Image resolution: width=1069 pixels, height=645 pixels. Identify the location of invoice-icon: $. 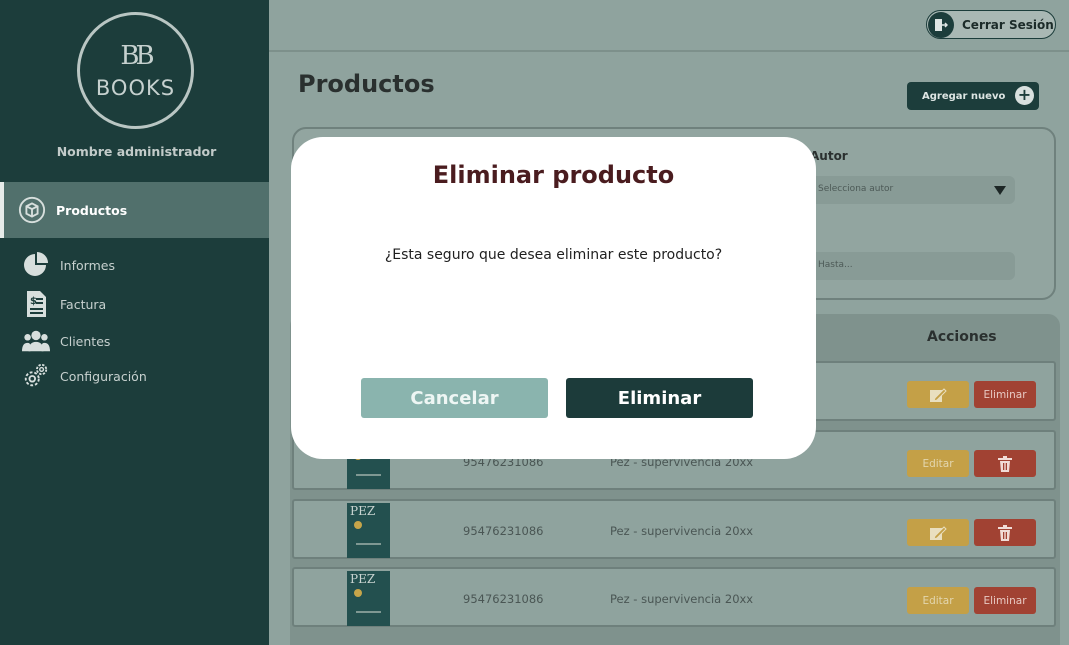
(36, 304).